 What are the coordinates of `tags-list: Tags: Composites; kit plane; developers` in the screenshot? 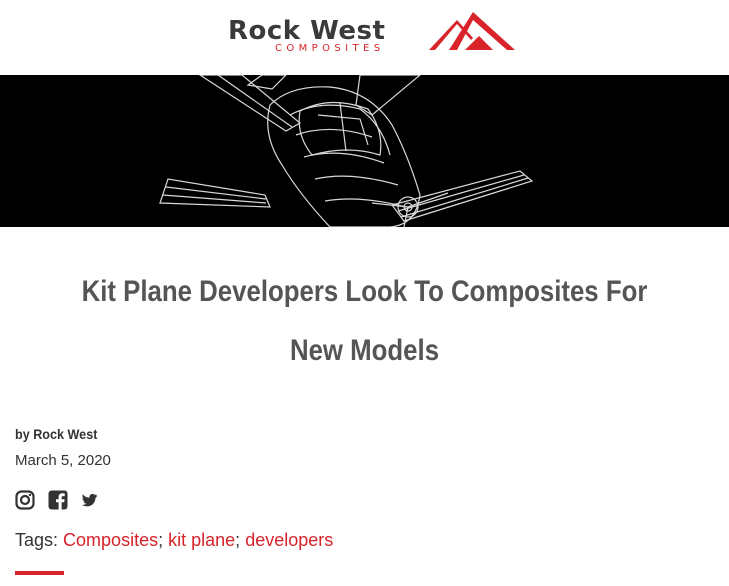 It's located at (174, 540).